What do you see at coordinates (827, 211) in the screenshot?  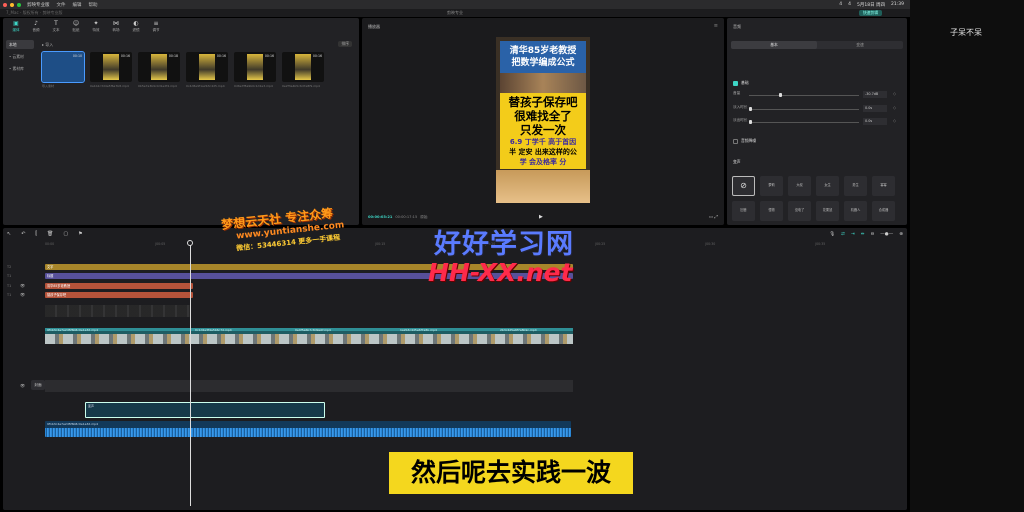 I see `voice-item: 花栗鼠` at bounding box center [827, 211].